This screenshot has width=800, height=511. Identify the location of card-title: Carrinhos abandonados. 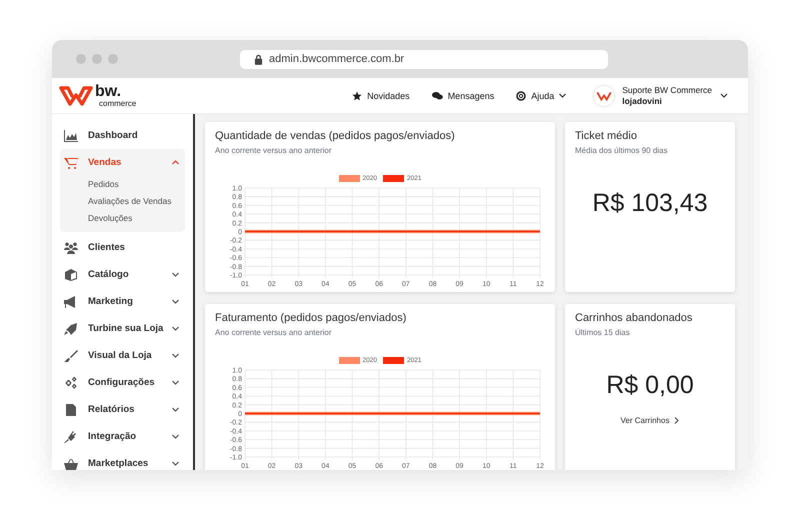
(634, 318).